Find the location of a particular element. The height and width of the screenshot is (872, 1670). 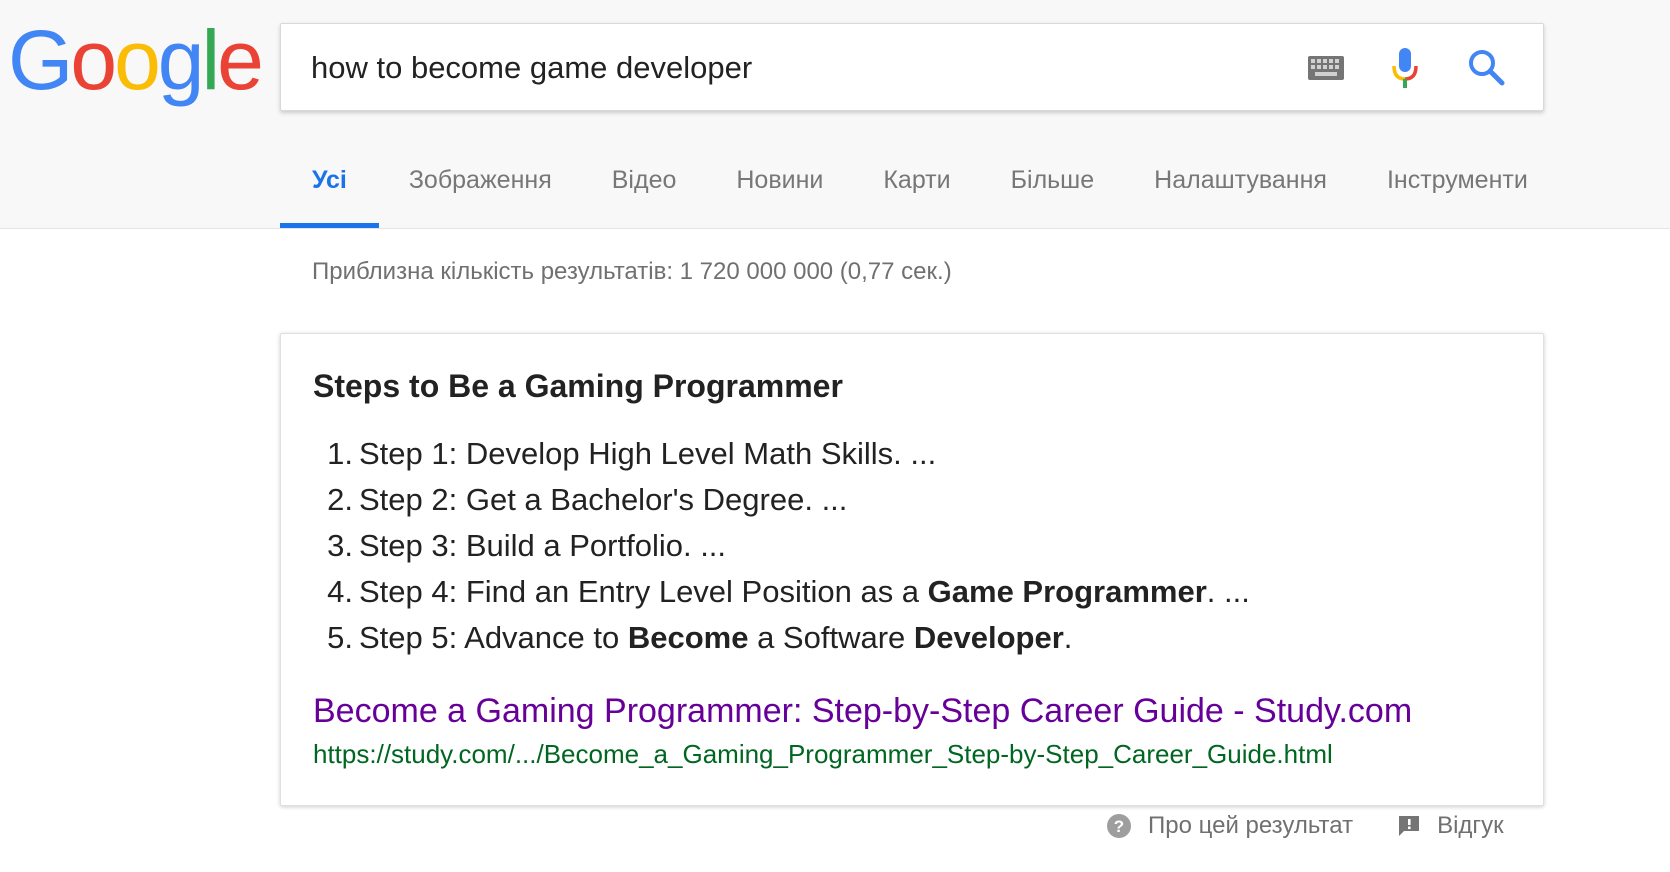

logo-letter: e is located at coordinates (240, 60).